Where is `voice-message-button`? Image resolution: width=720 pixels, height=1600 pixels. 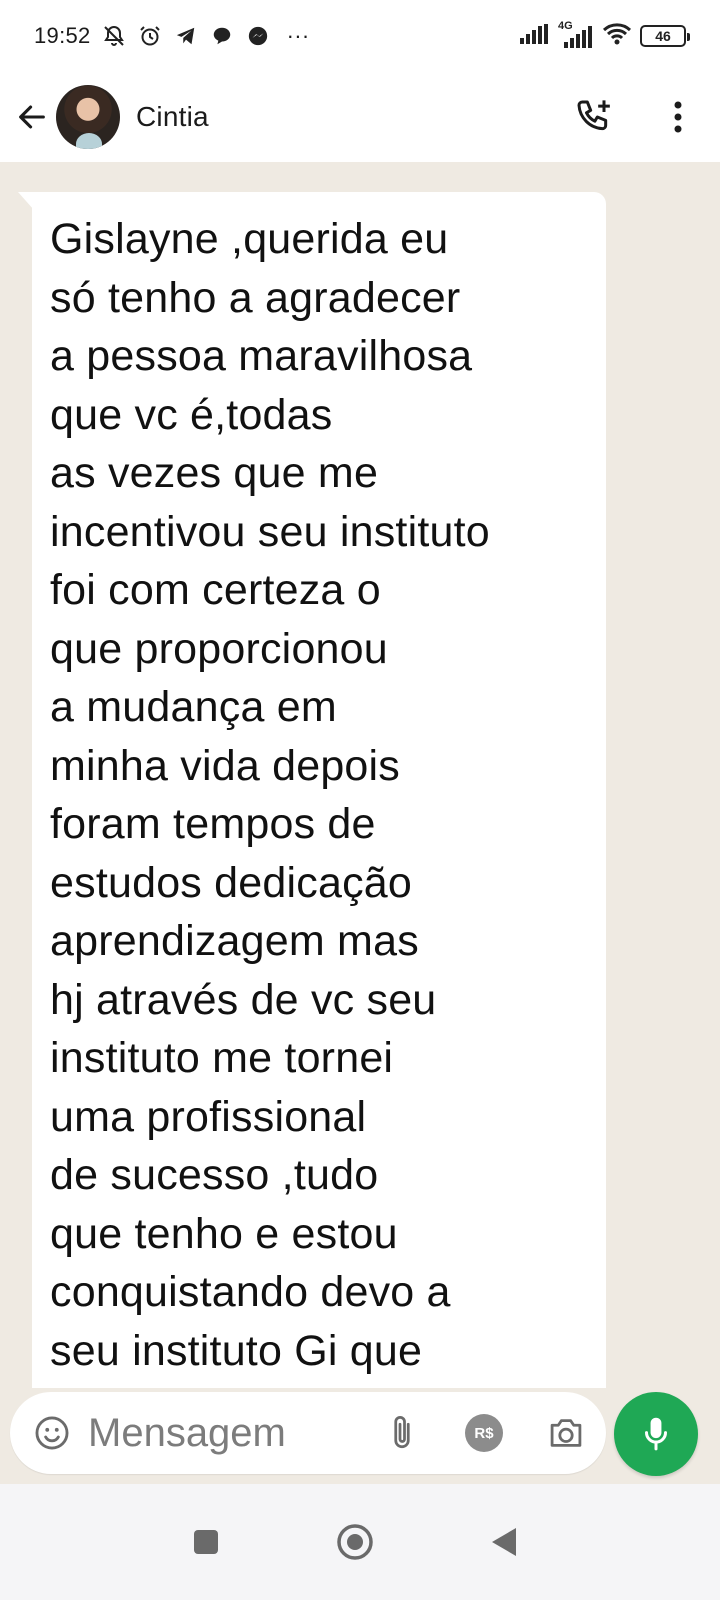
voice-message-button is located at coordinates (656, 1434).